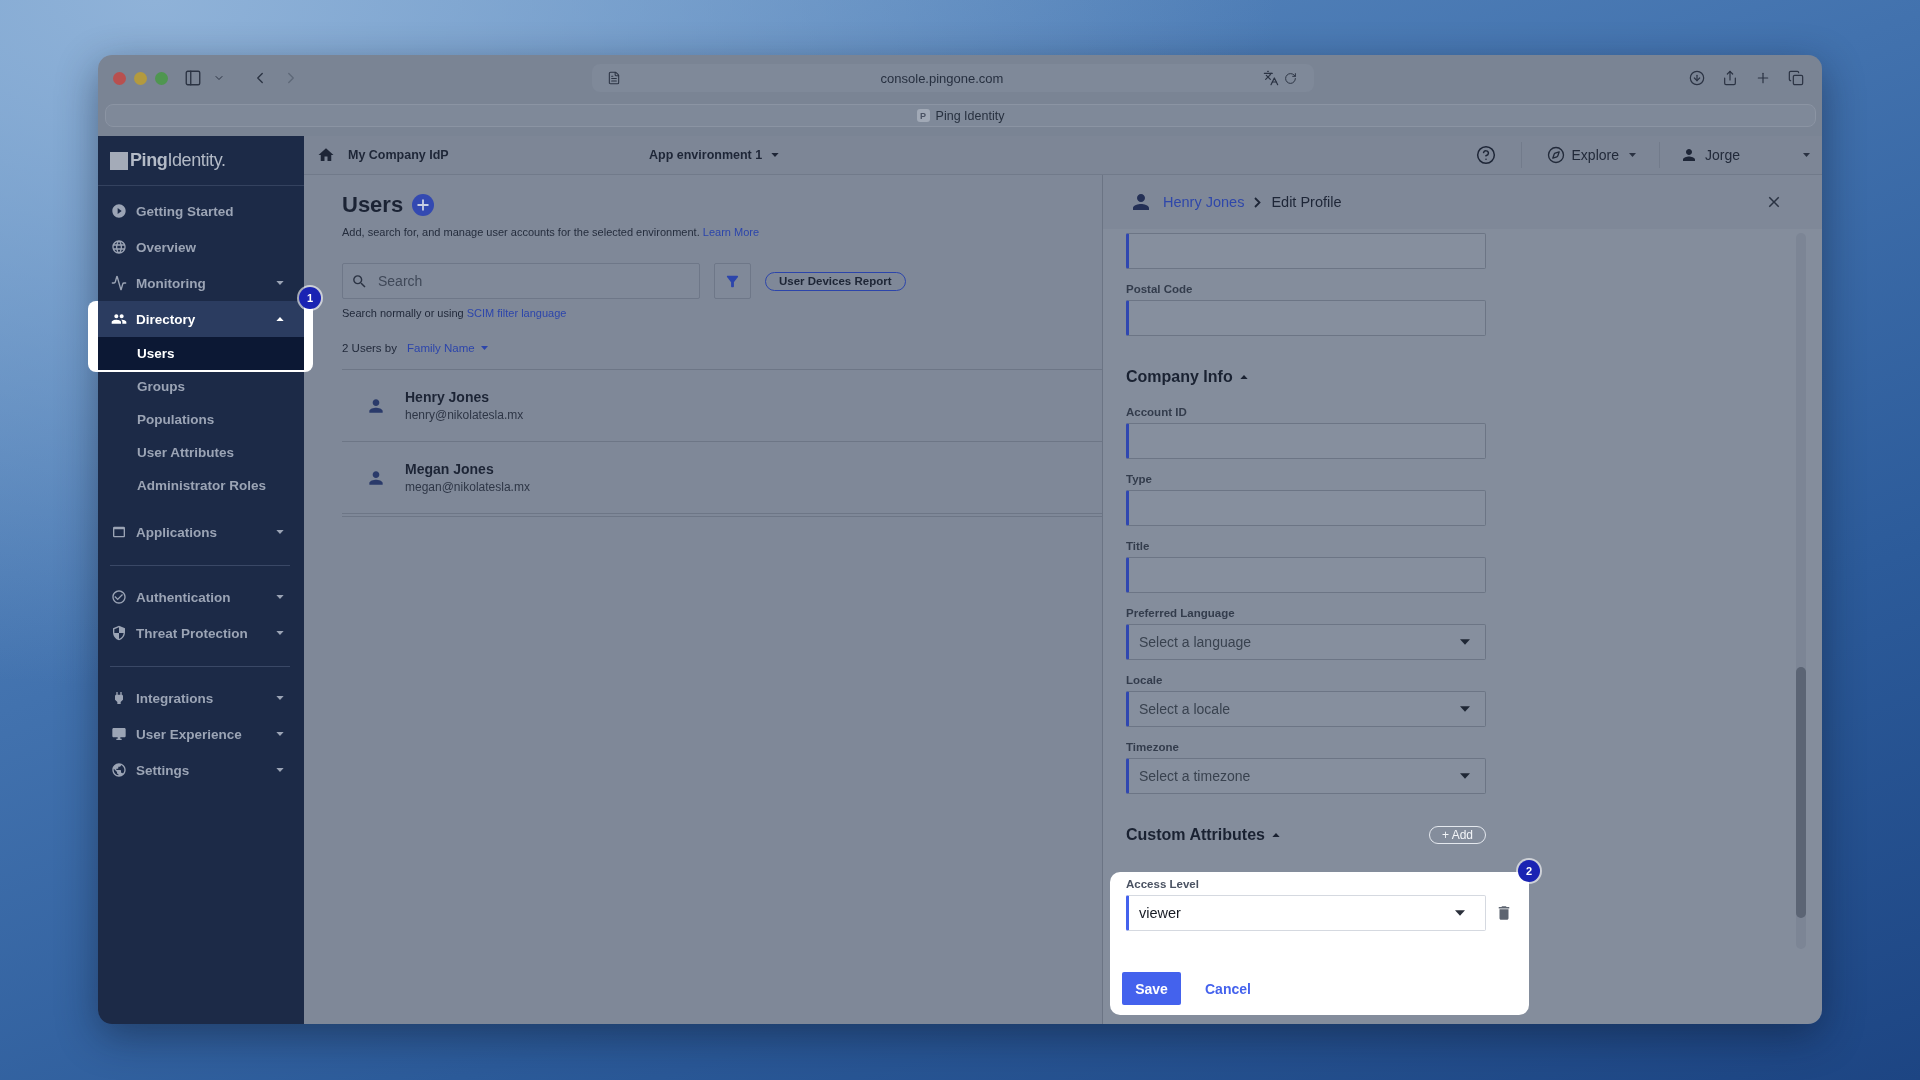 The height and width of the screenshot is (1080, 1920). What do you see at coordinates (450, 469) in the screenshot?
I see `user-name: Megan Jones` at bounding box center [450, 469].